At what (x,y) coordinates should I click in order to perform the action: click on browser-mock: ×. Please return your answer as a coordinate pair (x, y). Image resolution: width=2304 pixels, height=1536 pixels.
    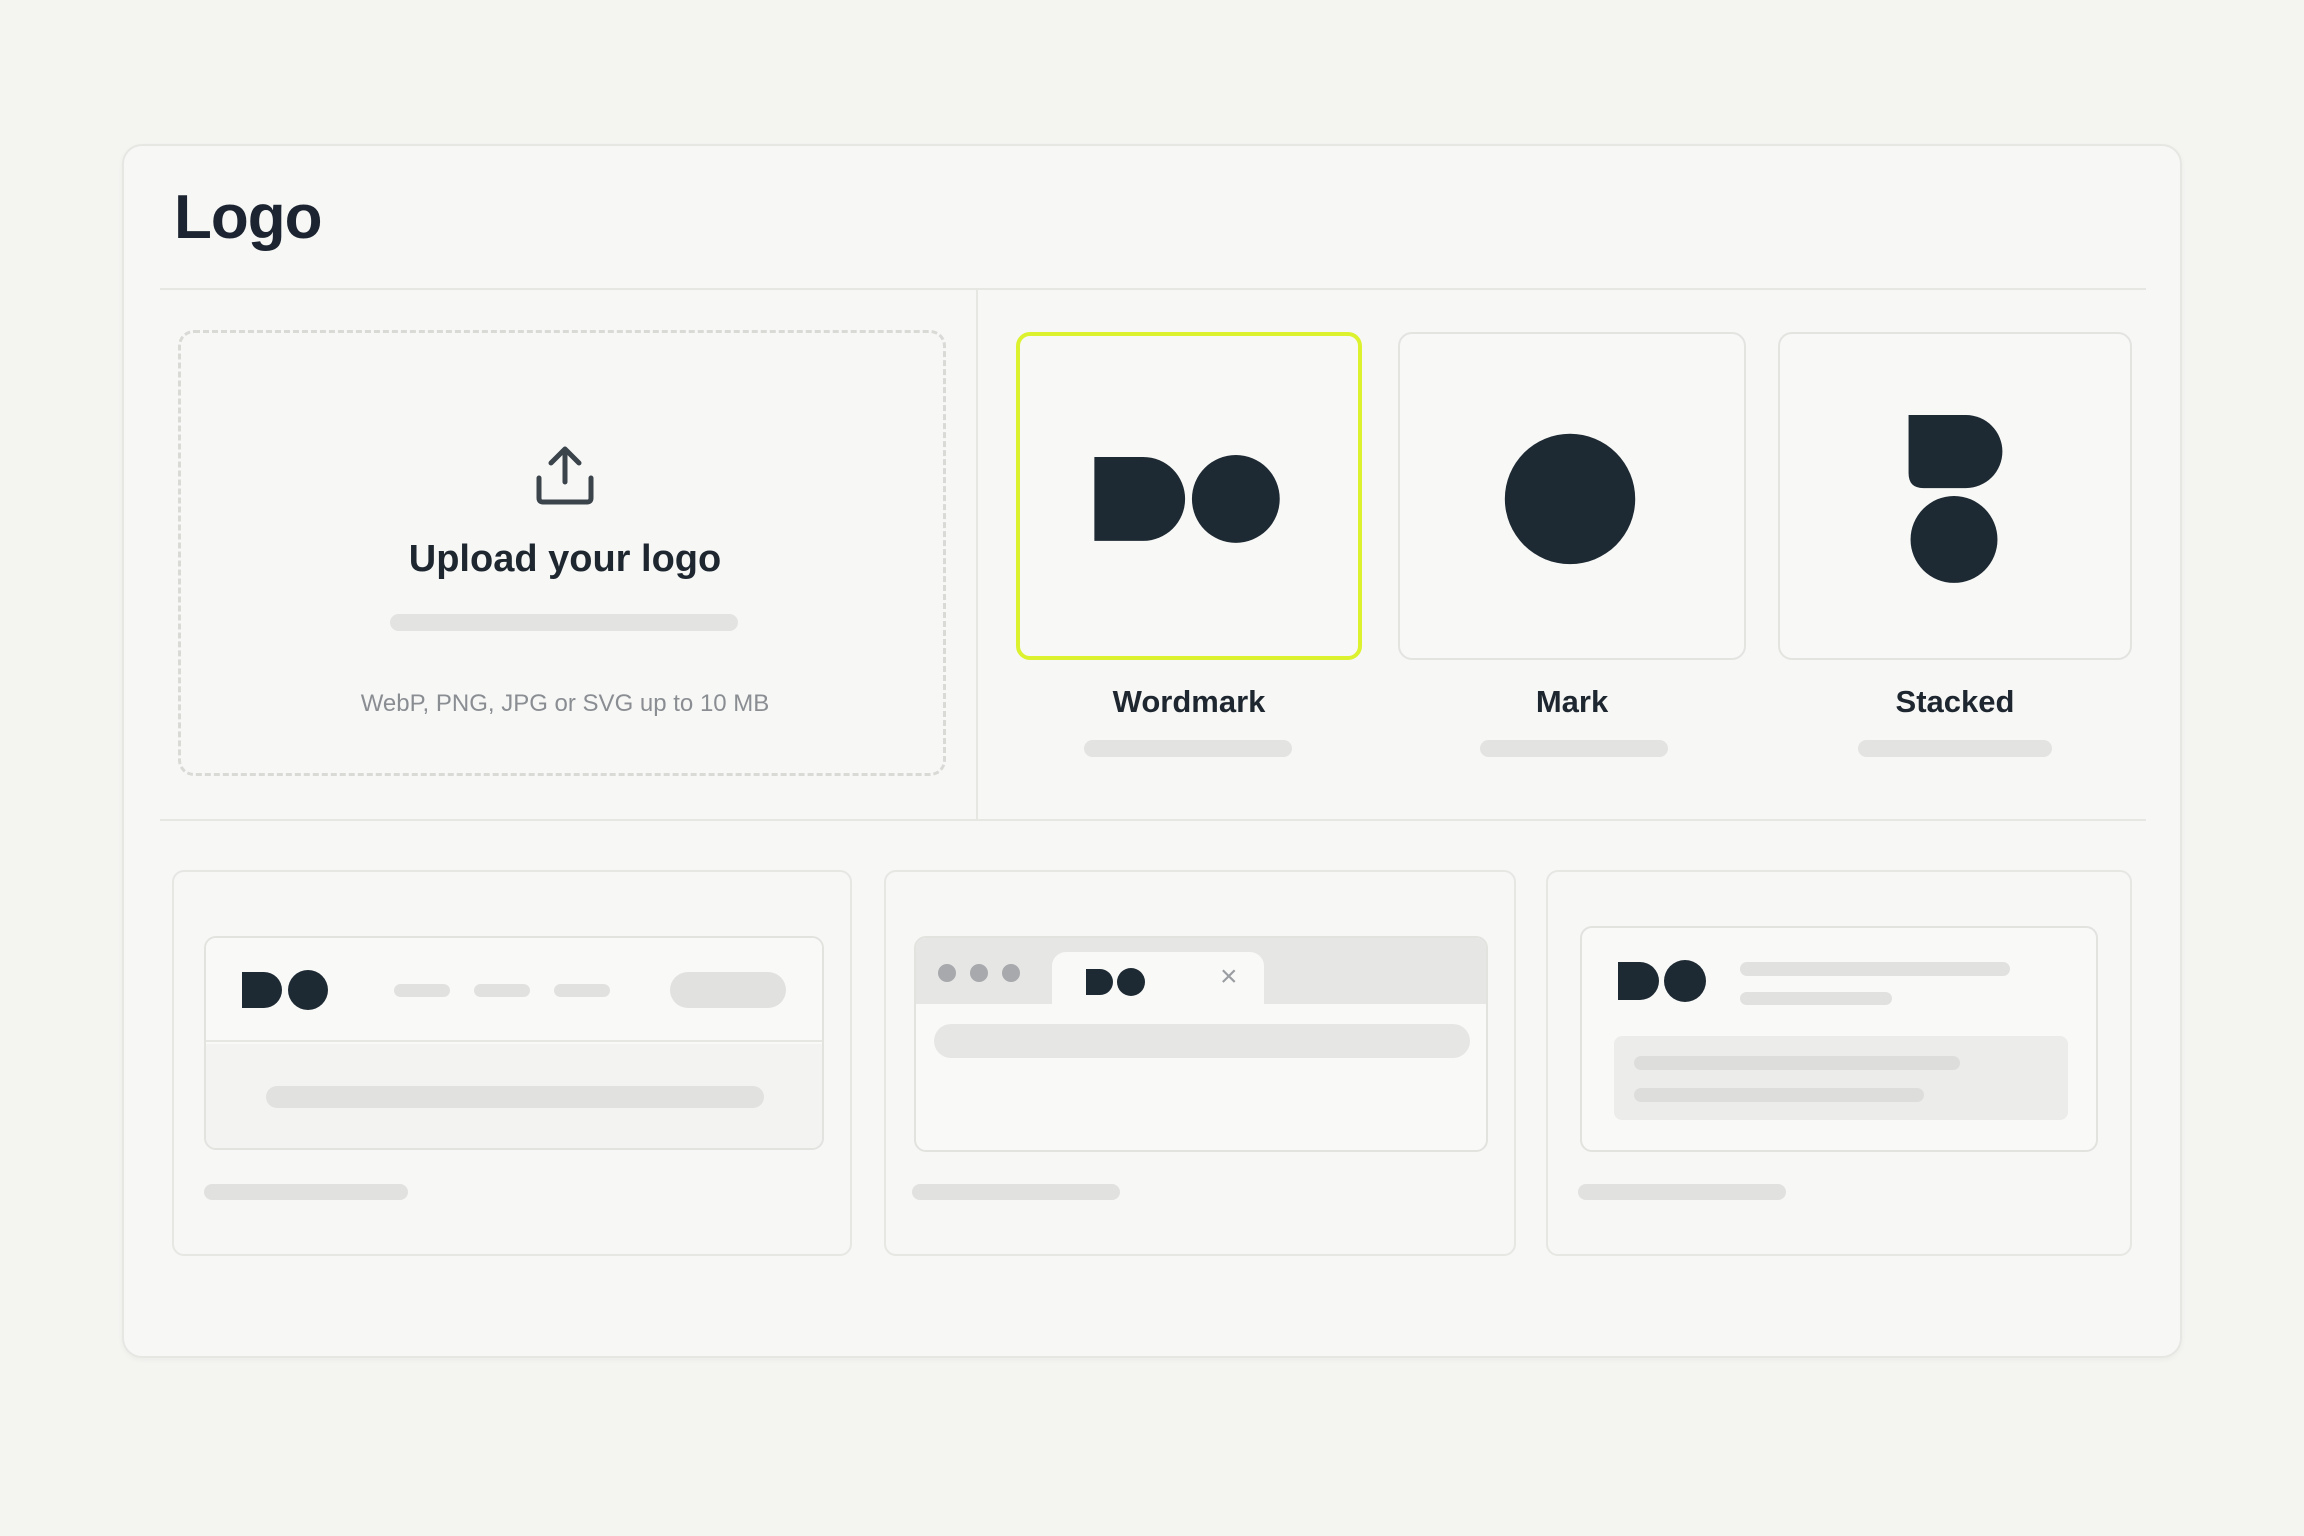
    Looking at the image, I should click on (1201, 1044).